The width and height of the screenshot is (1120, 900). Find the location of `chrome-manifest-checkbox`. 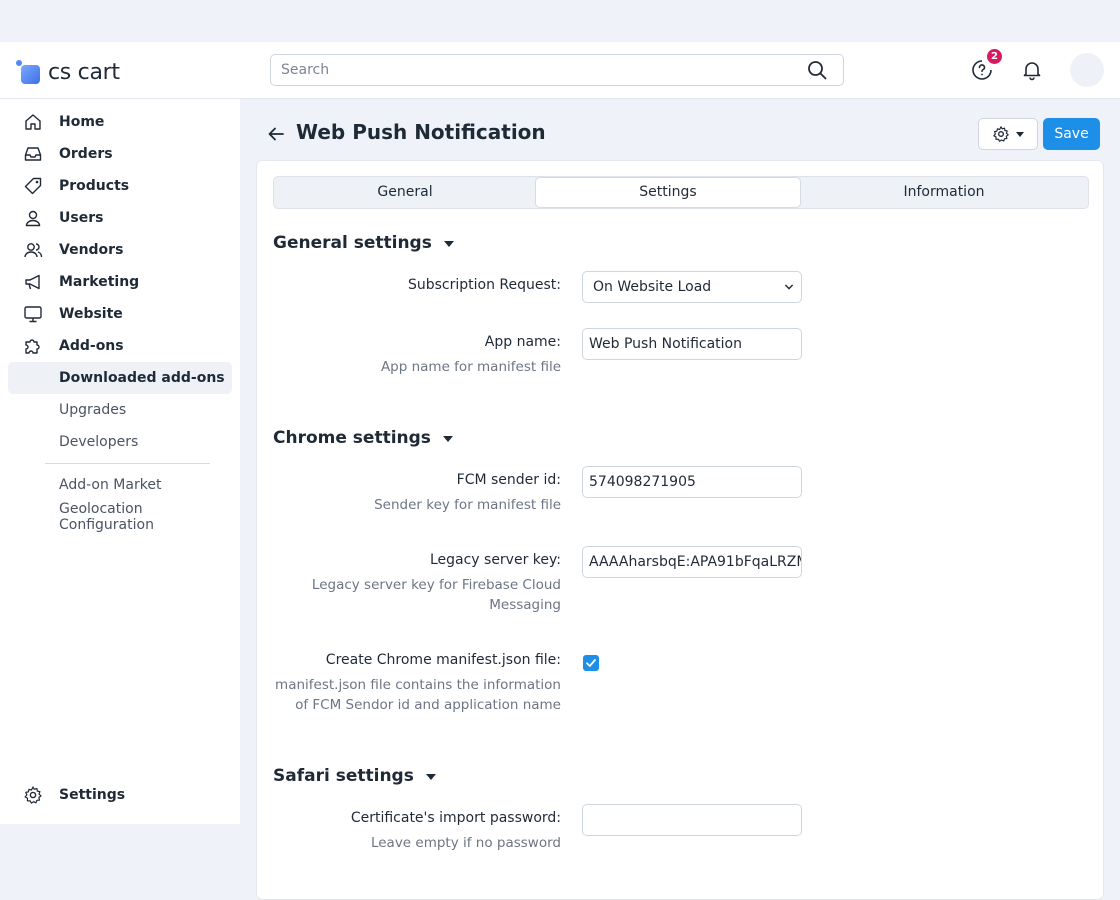

chrome-manifest-checkbox is located at coordinates (591, 663).